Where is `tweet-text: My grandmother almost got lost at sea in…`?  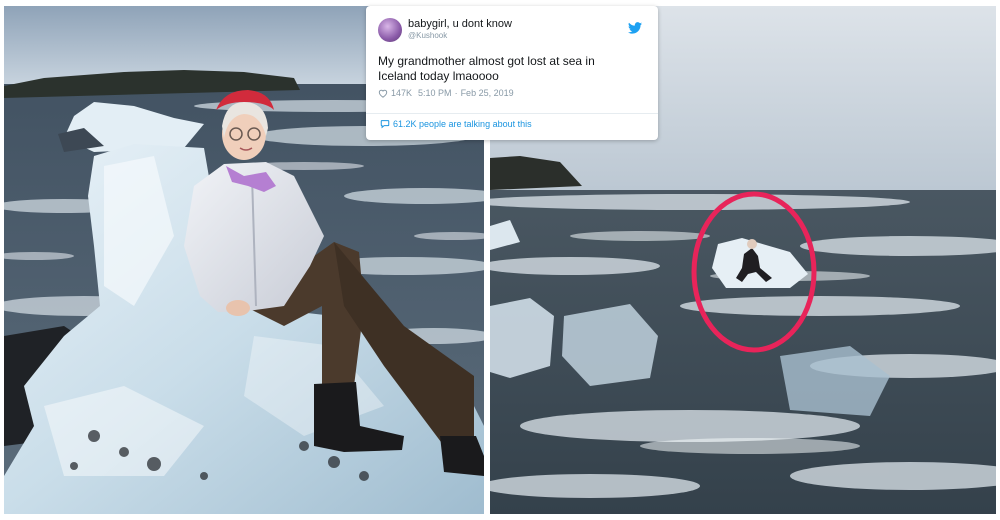 tweet-text: My grandmother almost got lost at sea in… is located at coordinates (486, 68).